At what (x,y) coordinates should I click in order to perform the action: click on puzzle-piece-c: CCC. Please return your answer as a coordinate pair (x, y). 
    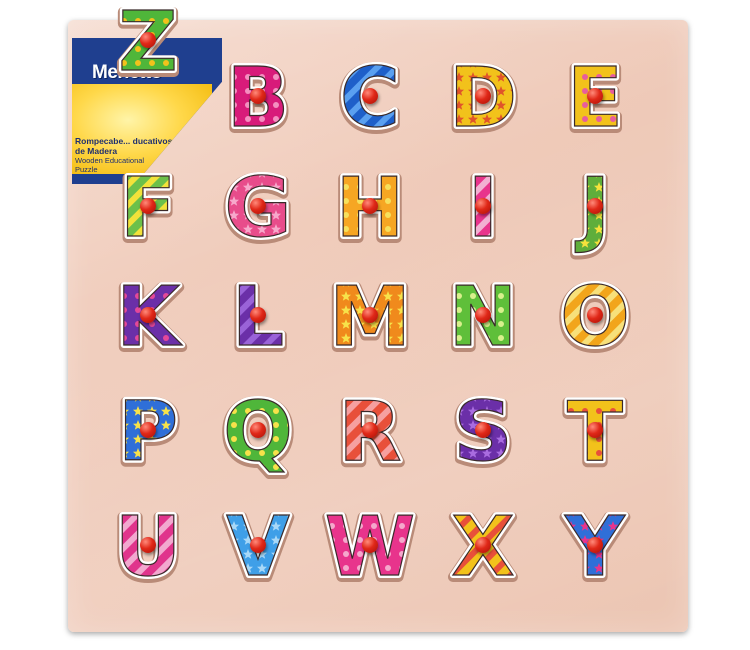
    Looking at the image, I should click on (370, 100).